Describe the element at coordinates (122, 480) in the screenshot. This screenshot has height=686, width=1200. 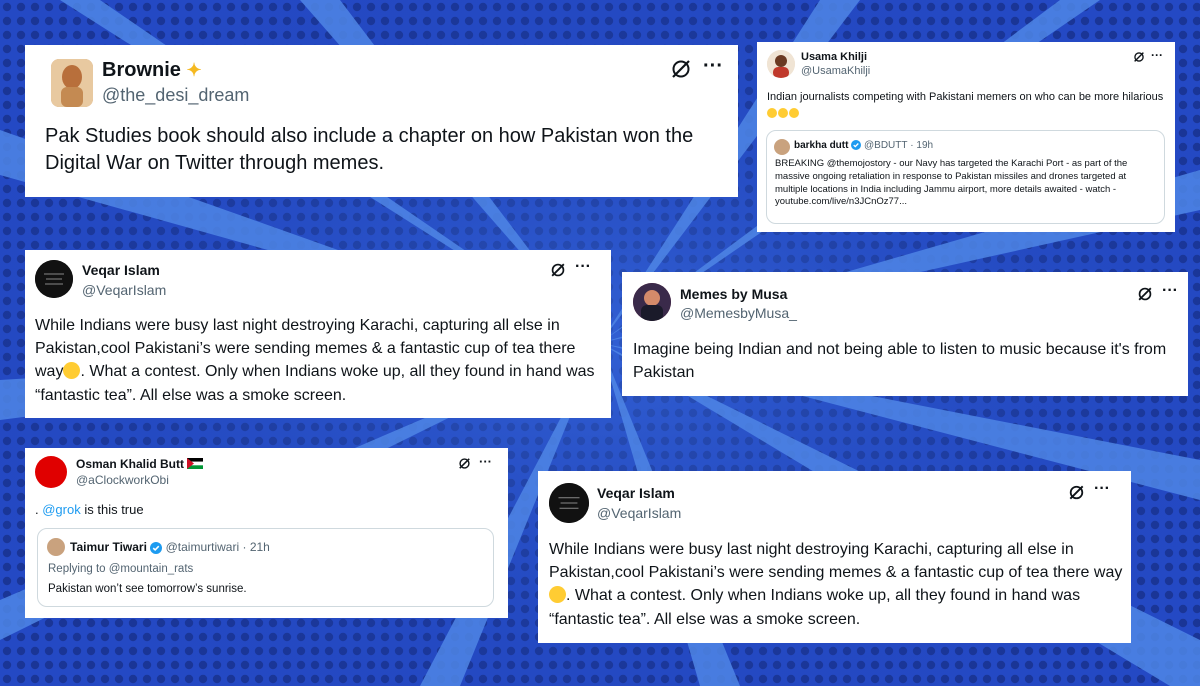
I see `user-handle: @aClockworkObi` at that location.